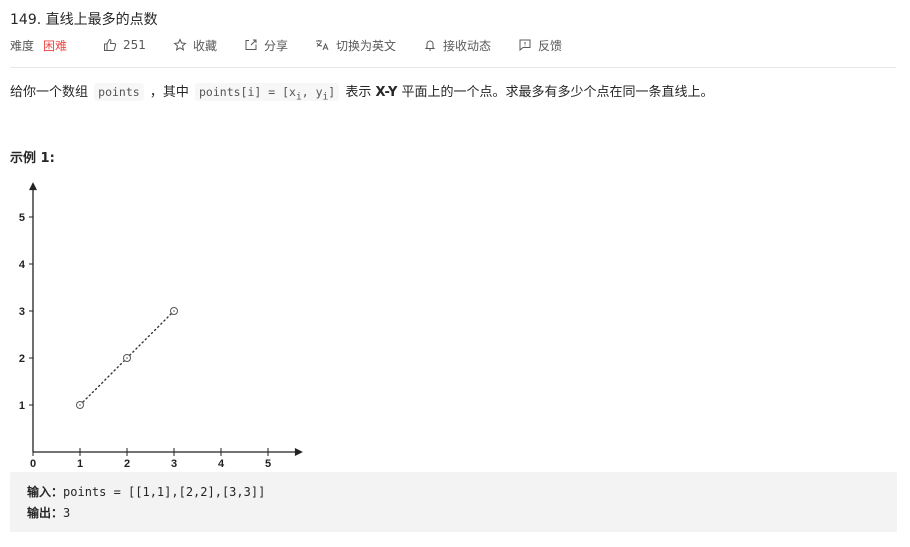 Image resolution: width=910 pixels, height=547 pixels. What do you see at coordinates (322, 45) in the screenshot?
I see `translate-icon` at bounding box center [322, 45].